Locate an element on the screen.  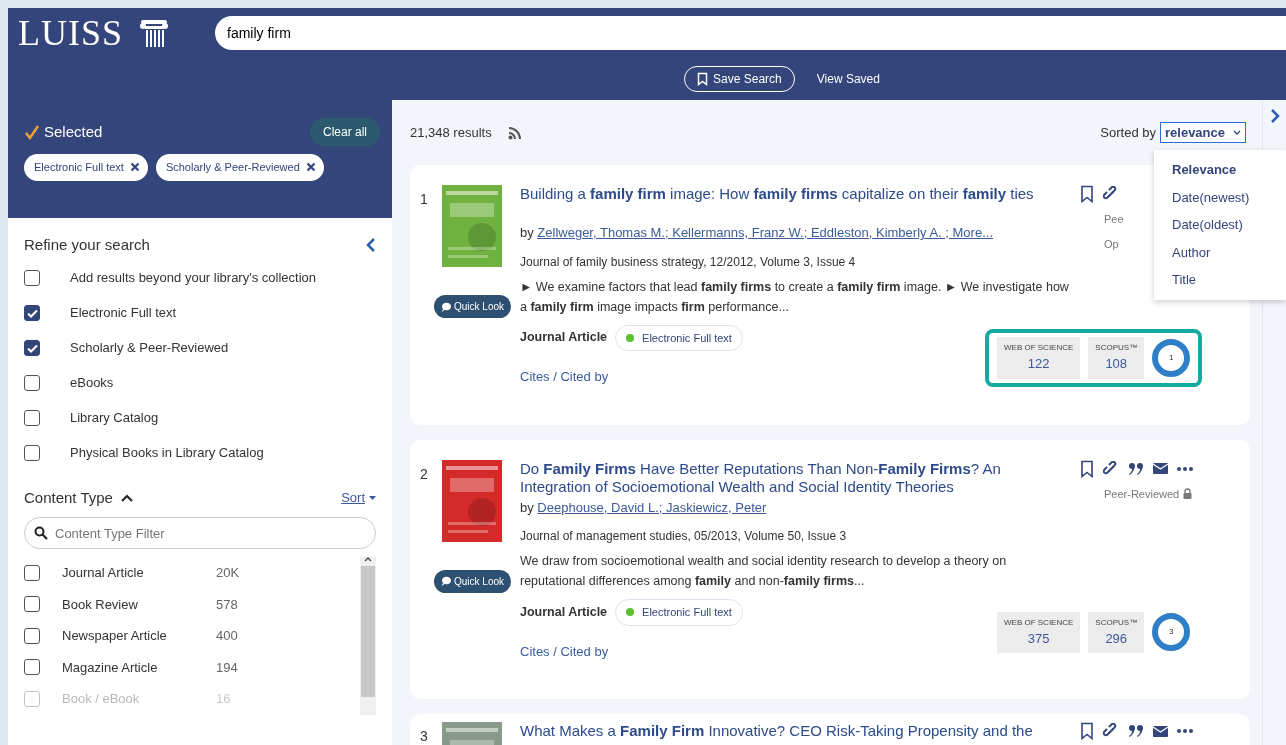
rss-icon is located at coordinates (514, 132).